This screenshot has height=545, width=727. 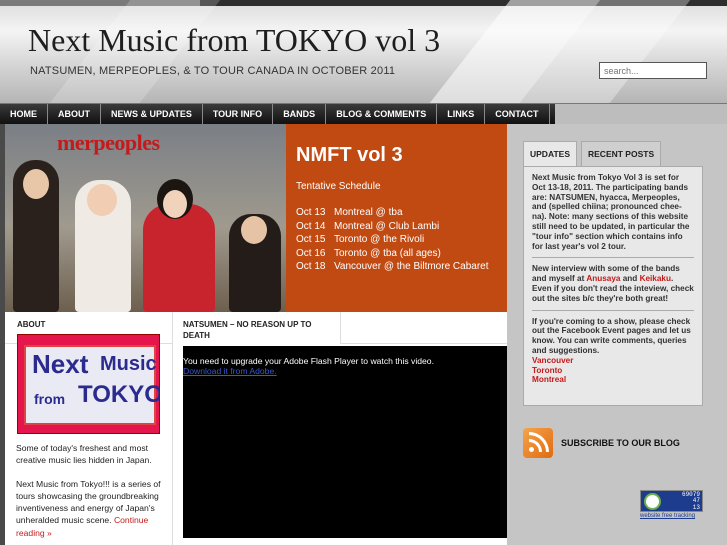 What do you see at coordinates (671, 501) in the screenshot?
I see `visitor-counter: 69079 47 13` at bounding box center [671, 501].